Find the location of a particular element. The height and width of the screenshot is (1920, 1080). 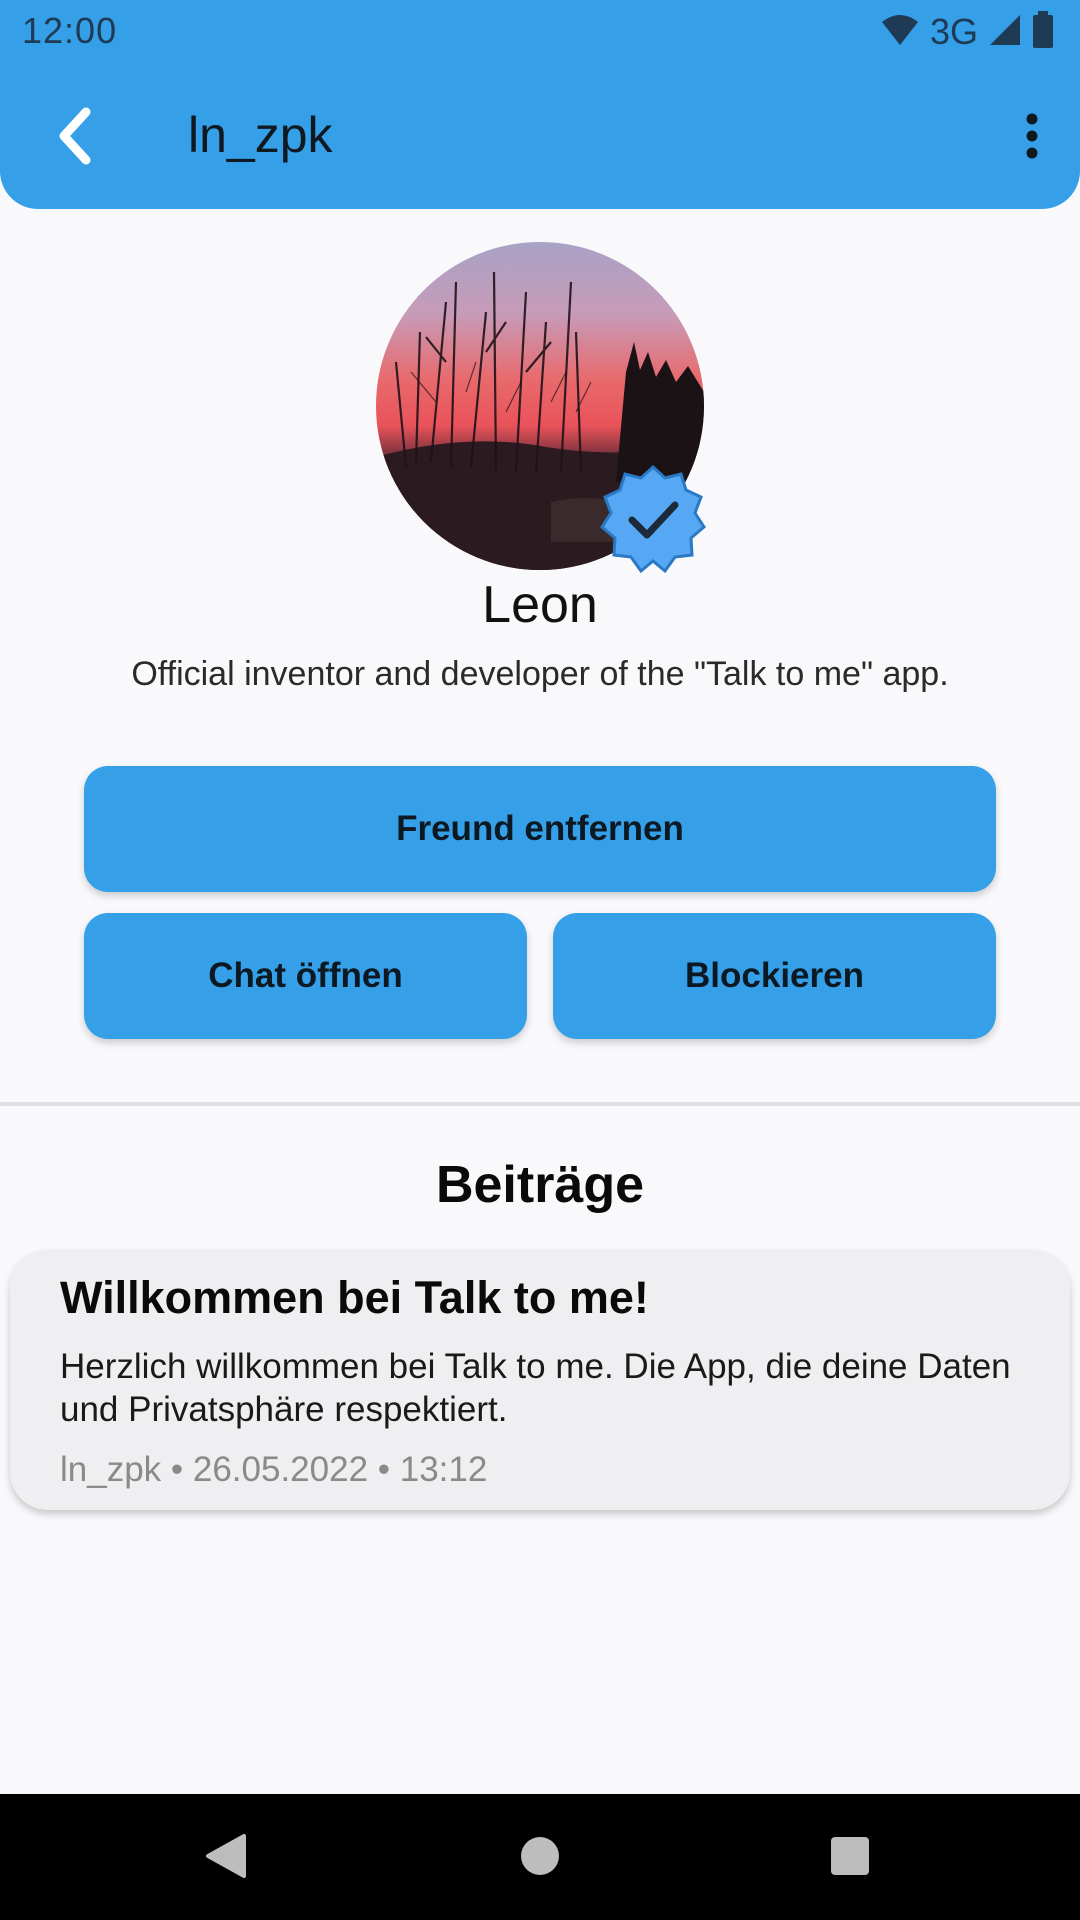

status-icons: 3G is located at coordinates (967, 32).